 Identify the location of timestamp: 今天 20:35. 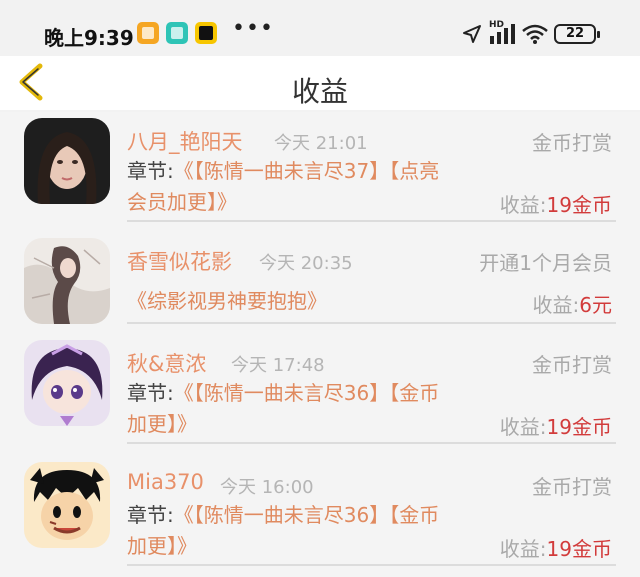
(306, 263).